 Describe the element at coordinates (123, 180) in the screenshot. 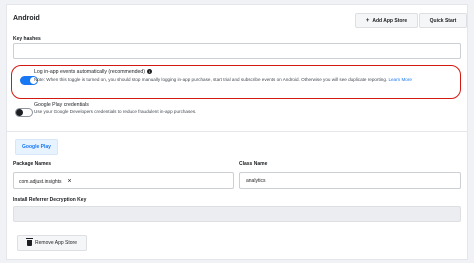

I see `package-names-input: com.adjust.insights ×` at that location.